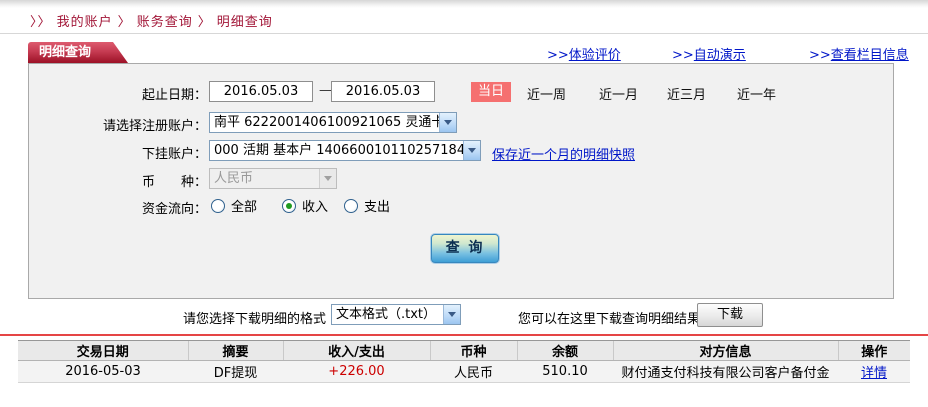  What do you see at coordinates (174, 154) in the screenshot?
I see `sub-account-label: 下挂账户：` at bounding box center [174, 154].